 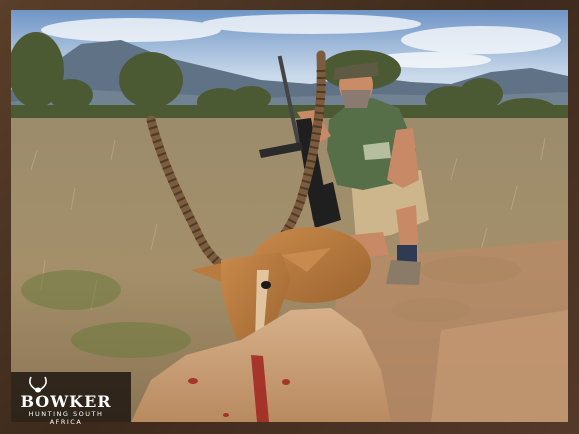 What do you see at coordinates (38, 384) in the screenshot?
I see `kudu-horns-icon` at bounding box center [38, 384].